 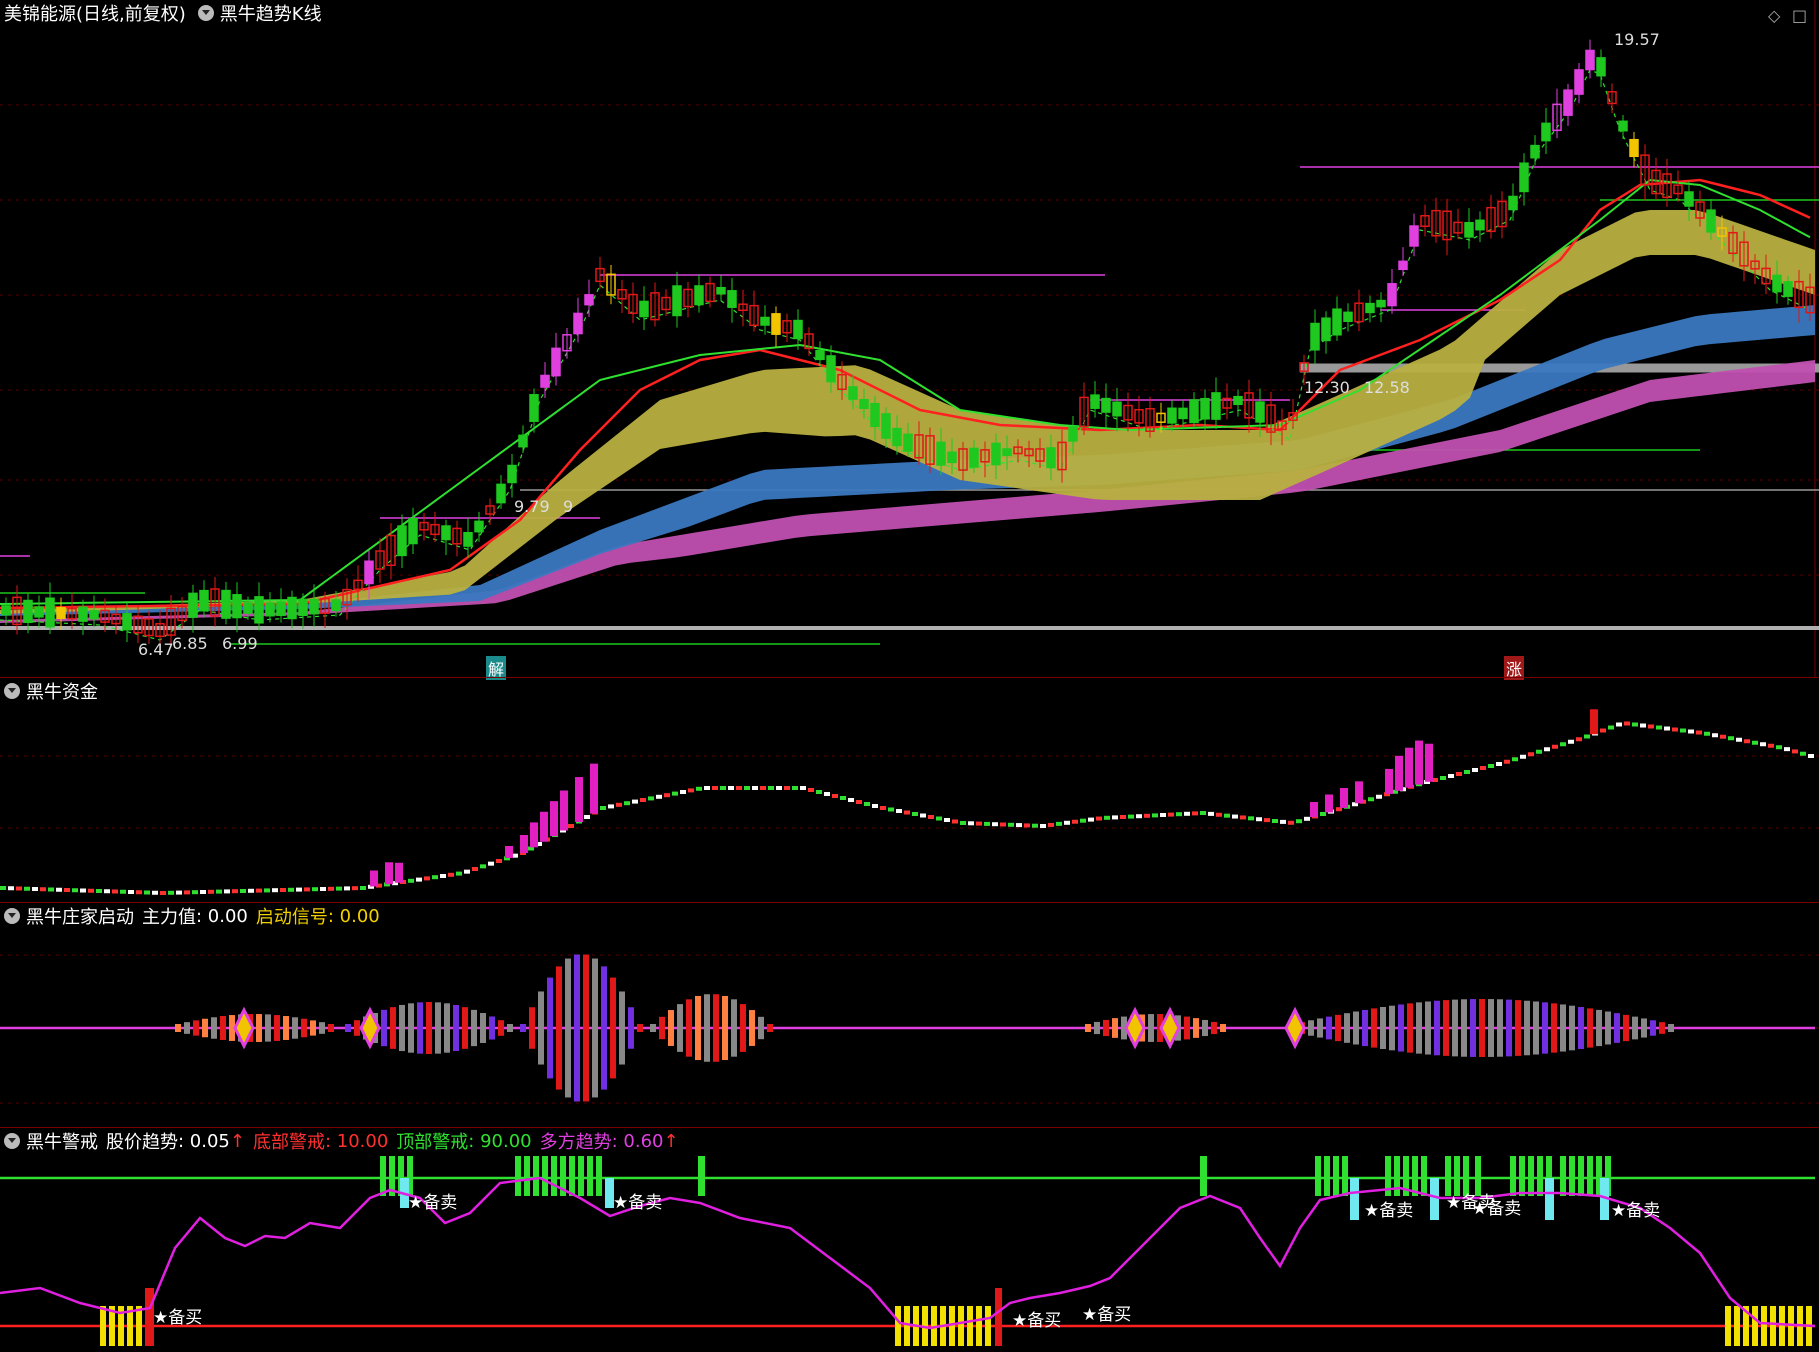 What do you see at coordinates (1774, 15) in the screenshot?
I see `diamond-icon: ◇` at bounding box center [1774, 15].